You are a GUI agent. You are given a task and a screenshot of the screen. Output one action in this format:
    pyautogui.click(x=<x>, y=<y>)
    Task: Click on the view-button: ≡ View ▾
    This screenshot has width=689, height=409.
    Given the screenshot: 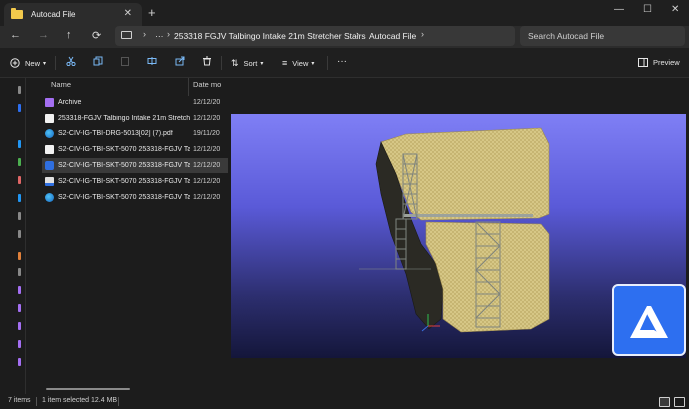 What is the action you would take?
    pyautogui.click(x=298, y=63)
    